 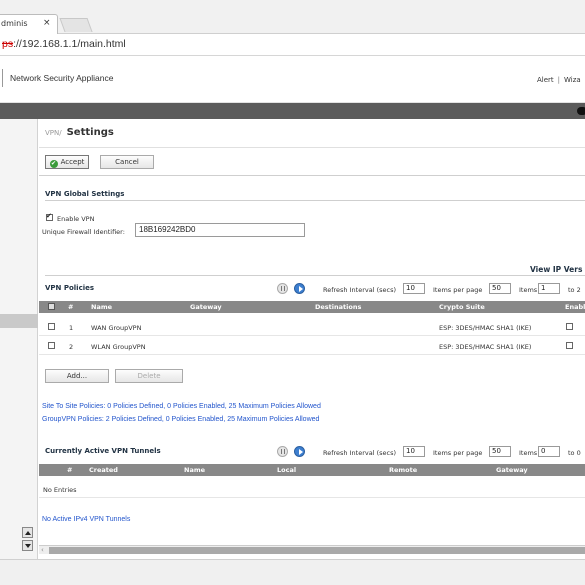 I want to click on active-tunnels-title: Currently Active VPN Tunnels, so click(x=103, y=451).